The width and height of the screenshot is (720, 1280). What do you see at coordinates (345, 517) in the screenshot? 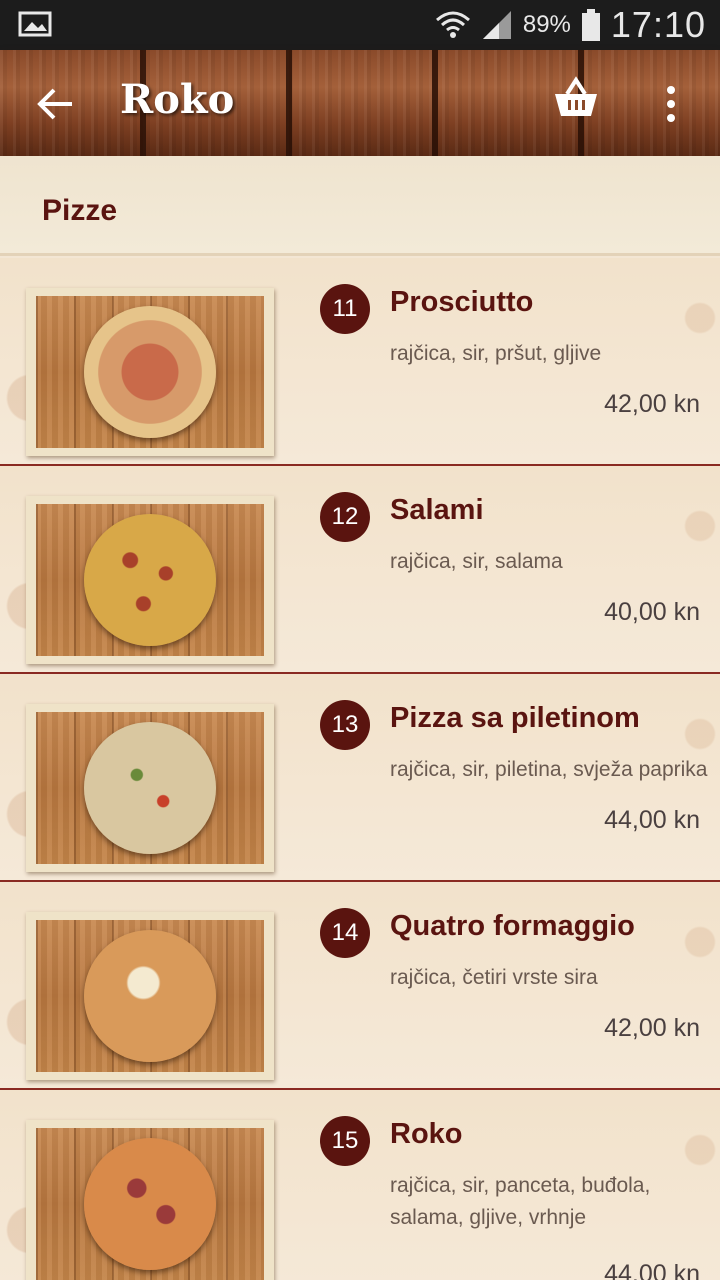
I see `item-number-badge: 12` at bounding box center [345, 517].